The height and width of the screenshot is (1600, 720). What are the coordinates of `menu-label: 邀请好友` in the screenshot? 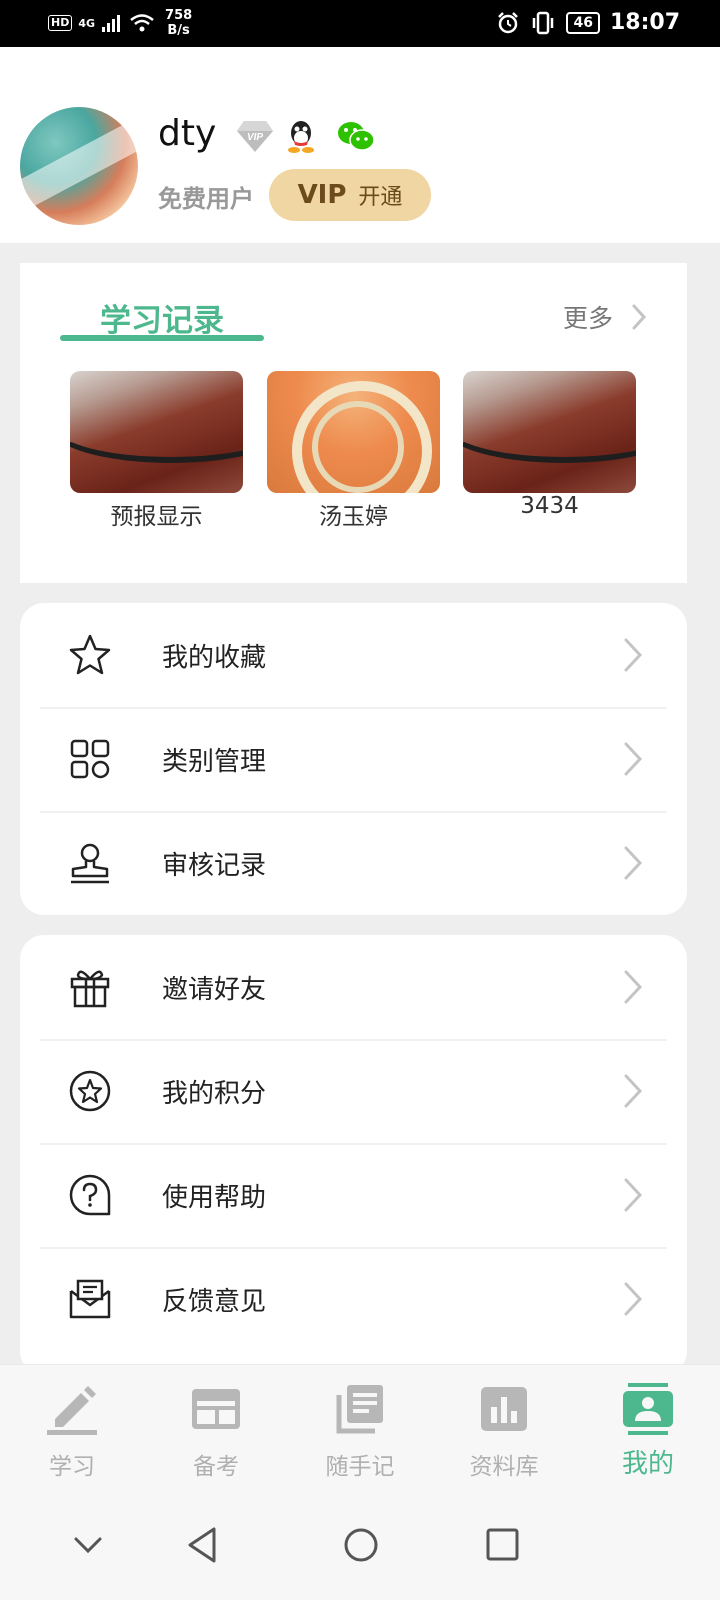 It's located at (214, 989).